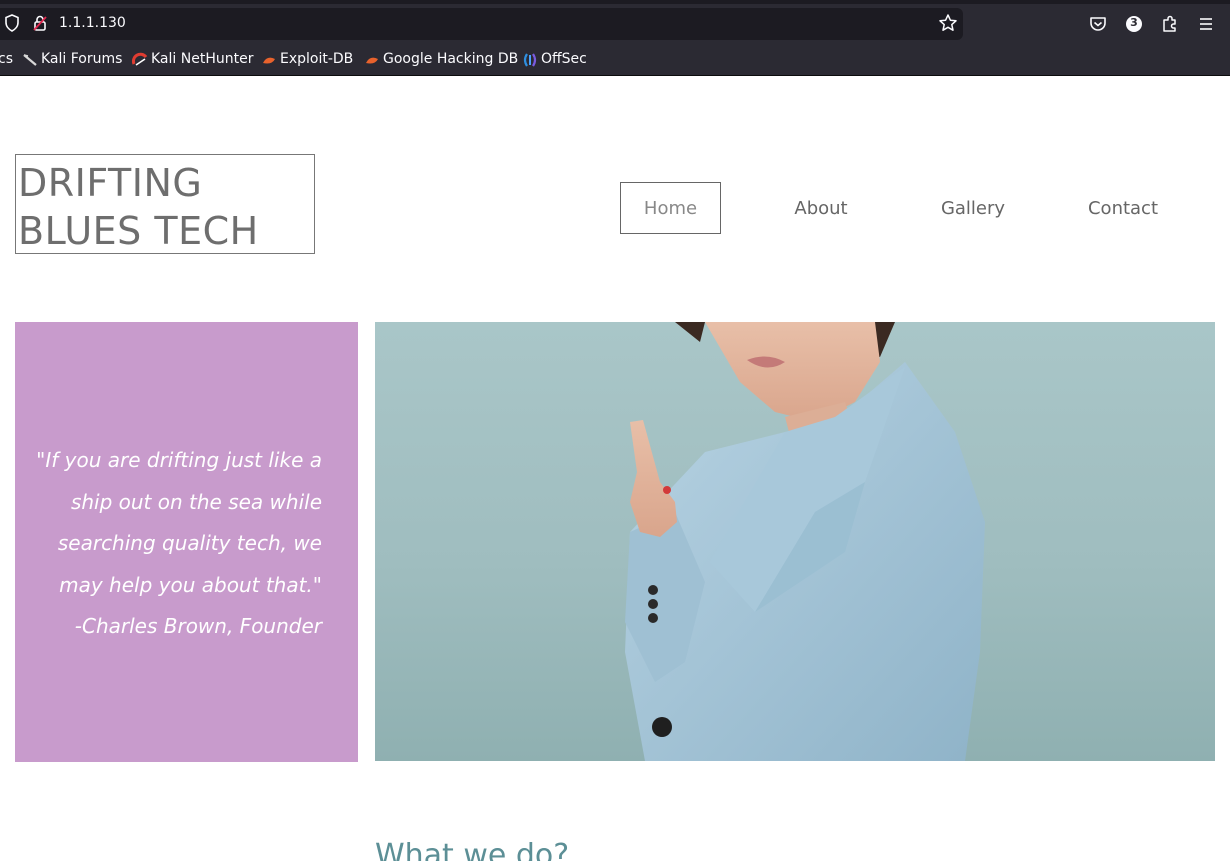 Image resolution: width=1230 pixels, height=861 pixels. Describe the element at coordinates (110, 183) in the screenshot. I see `logo-line-1: DRIFTING` at that location.